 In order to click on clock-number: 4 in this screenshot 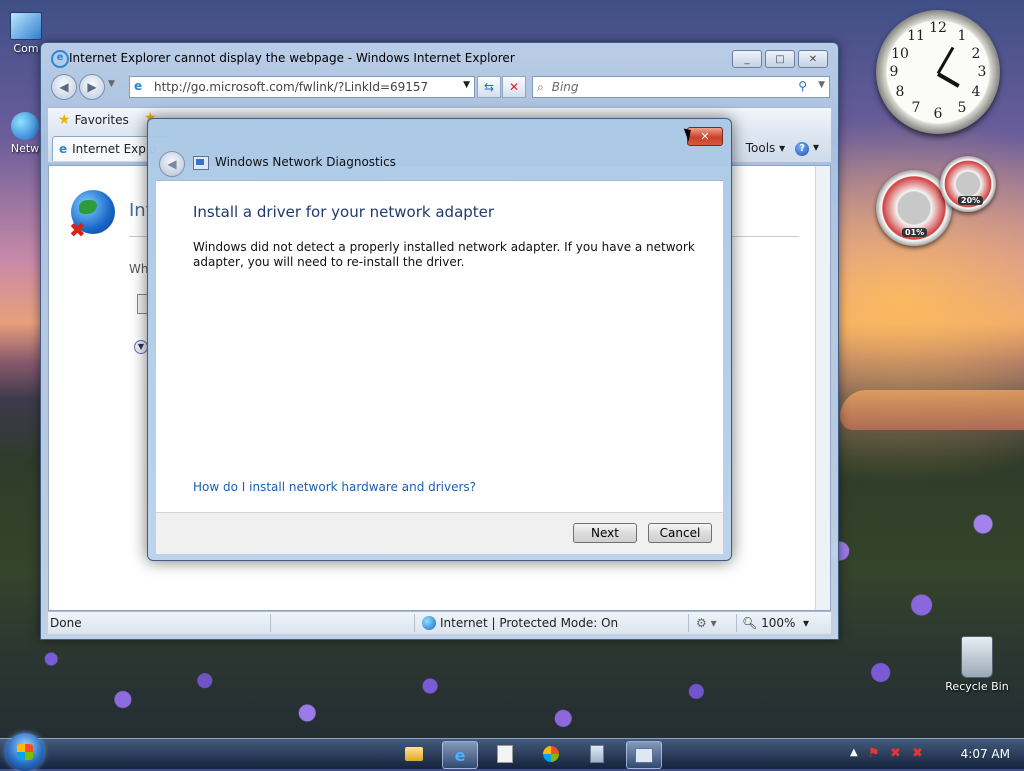, I will do `click(976, 92)`.